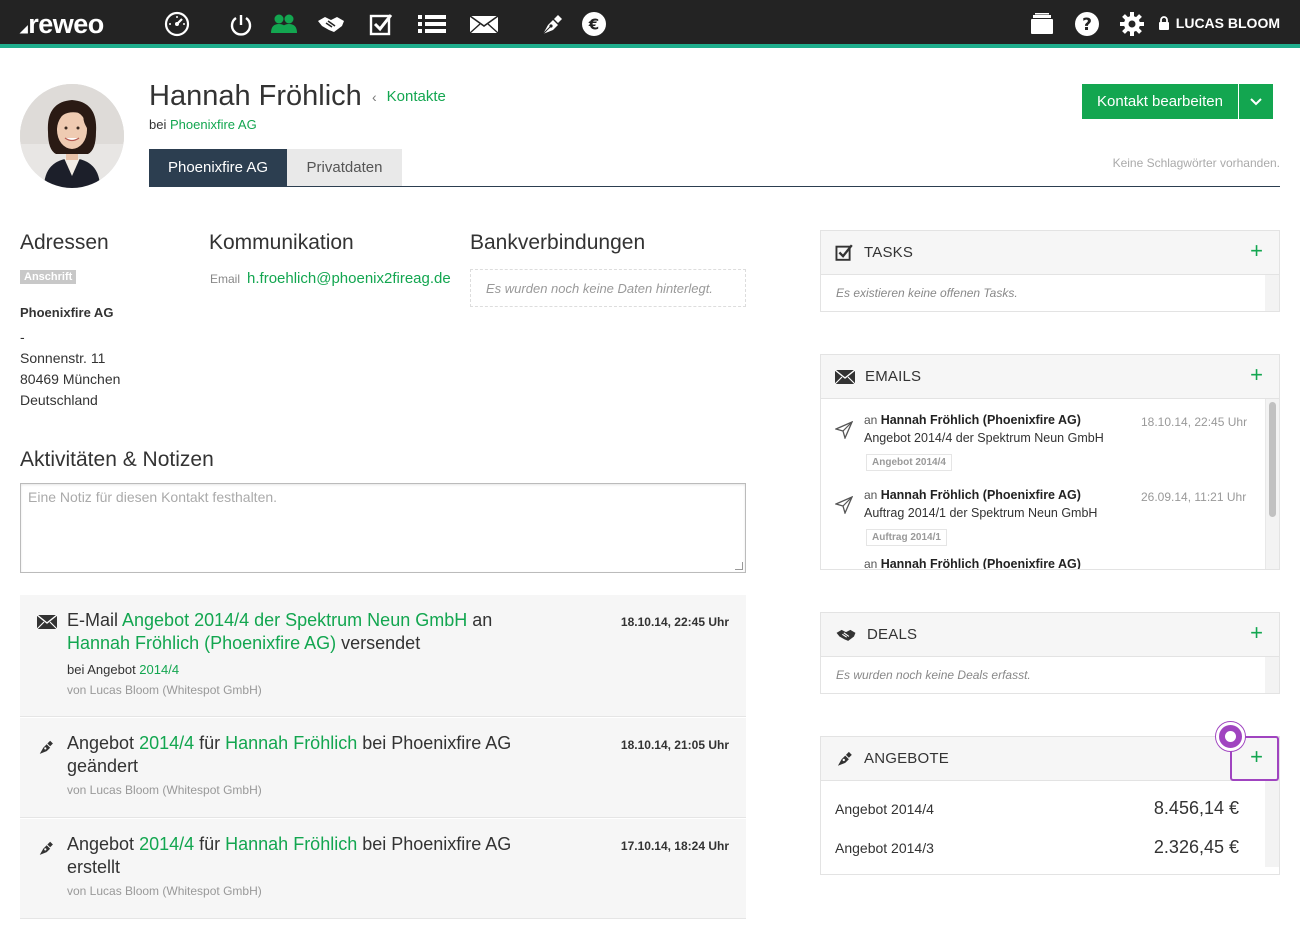  I want to click on dashboard-icon, so click(177, 24).